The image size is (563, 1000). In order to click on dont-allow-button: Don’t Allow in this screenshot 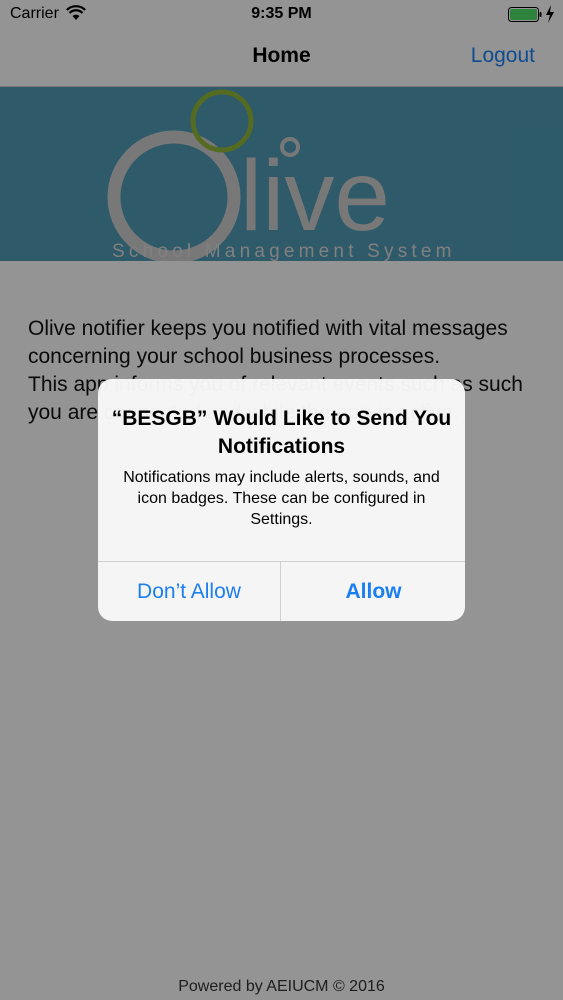, I will do `click(189, 591)`.